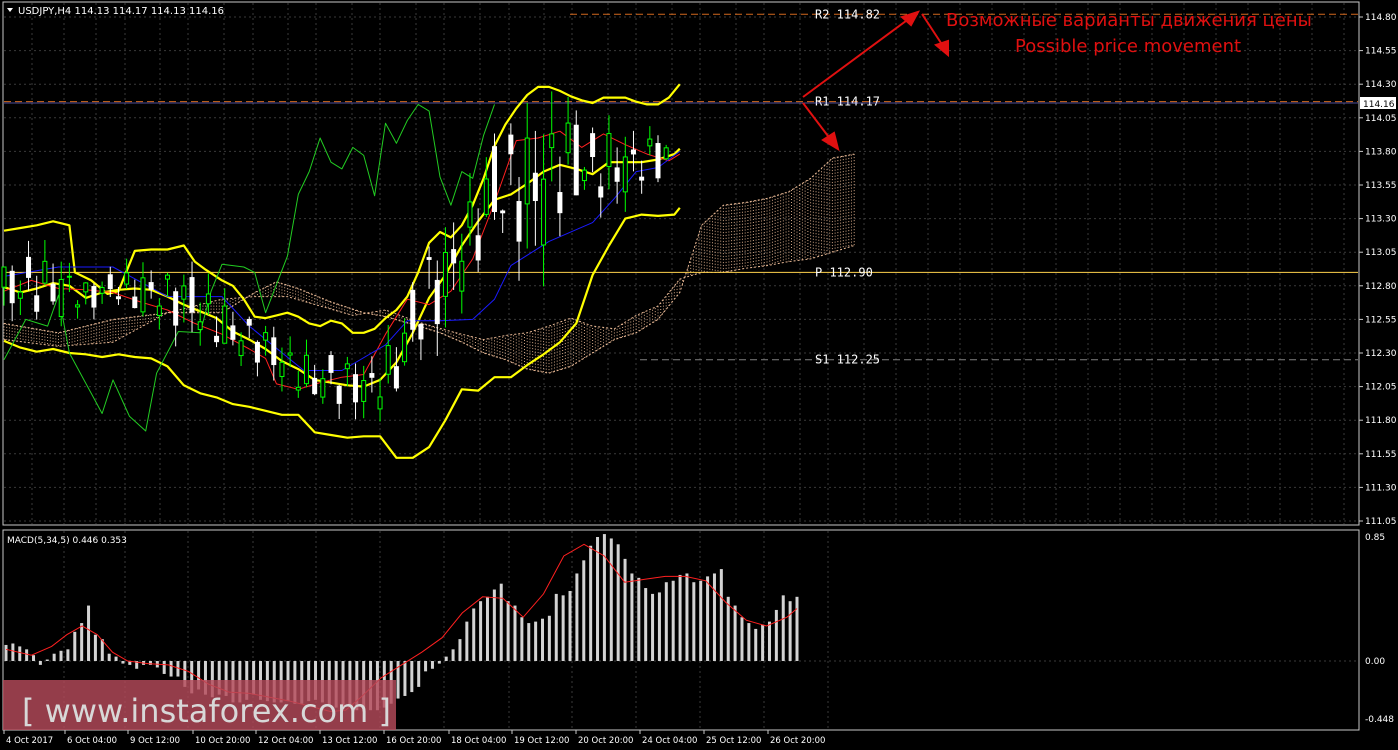  Describe the element at coordinates (1375, 538) in the screenshot. I see `macd-y-tick-label: 0.85` at that location.